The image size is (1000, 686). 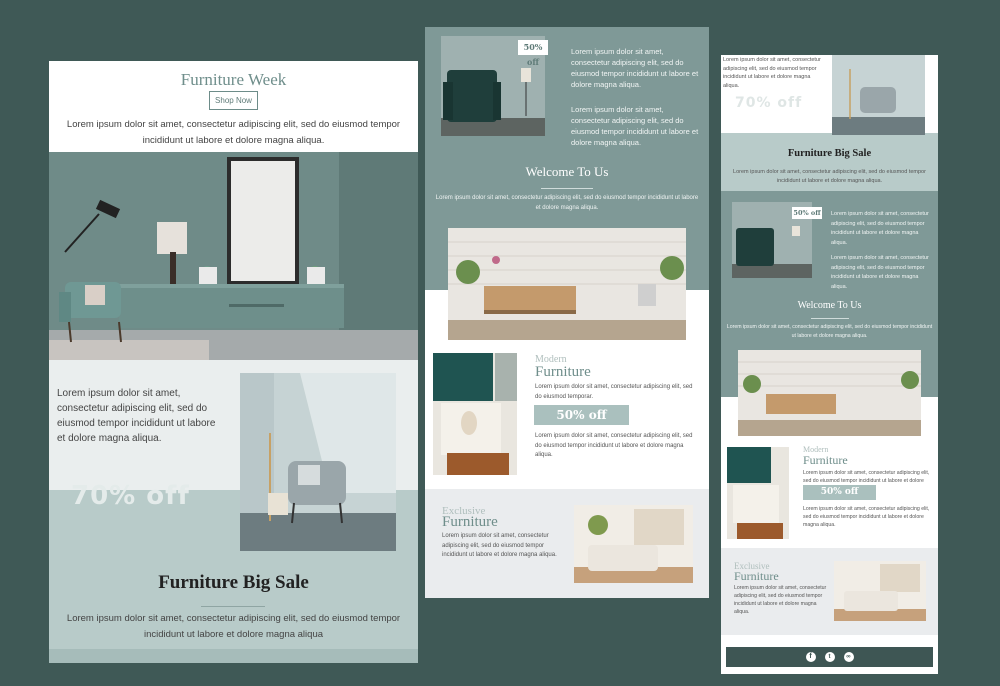 I want to click on right-brick-wall-image, so click(x=829, y=393).